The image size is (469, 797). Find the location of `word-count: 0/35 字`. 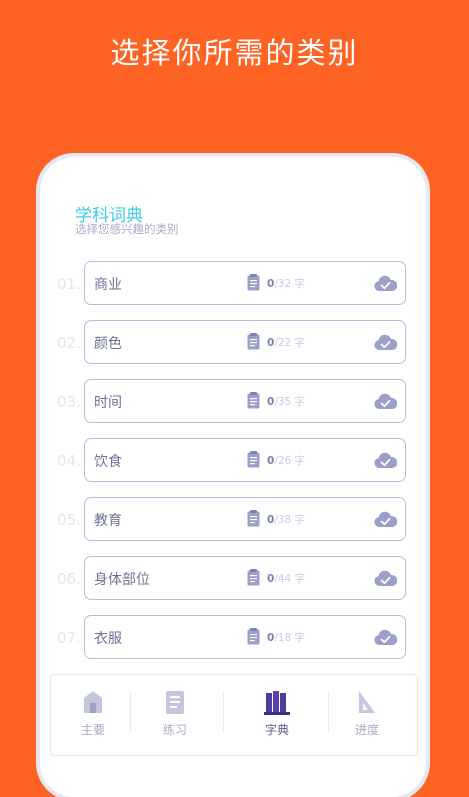

word-count: 0/35 字 is located at coordinates (286, 402).